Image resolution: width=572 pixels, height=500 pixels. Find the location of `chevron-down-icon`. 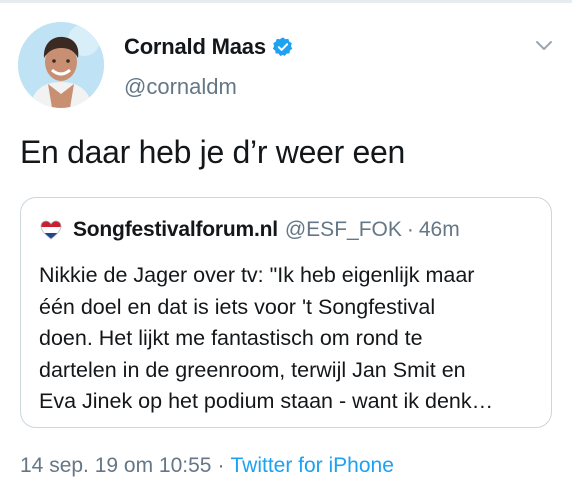

chevron-down-icon is located at coordinates (544, 45).